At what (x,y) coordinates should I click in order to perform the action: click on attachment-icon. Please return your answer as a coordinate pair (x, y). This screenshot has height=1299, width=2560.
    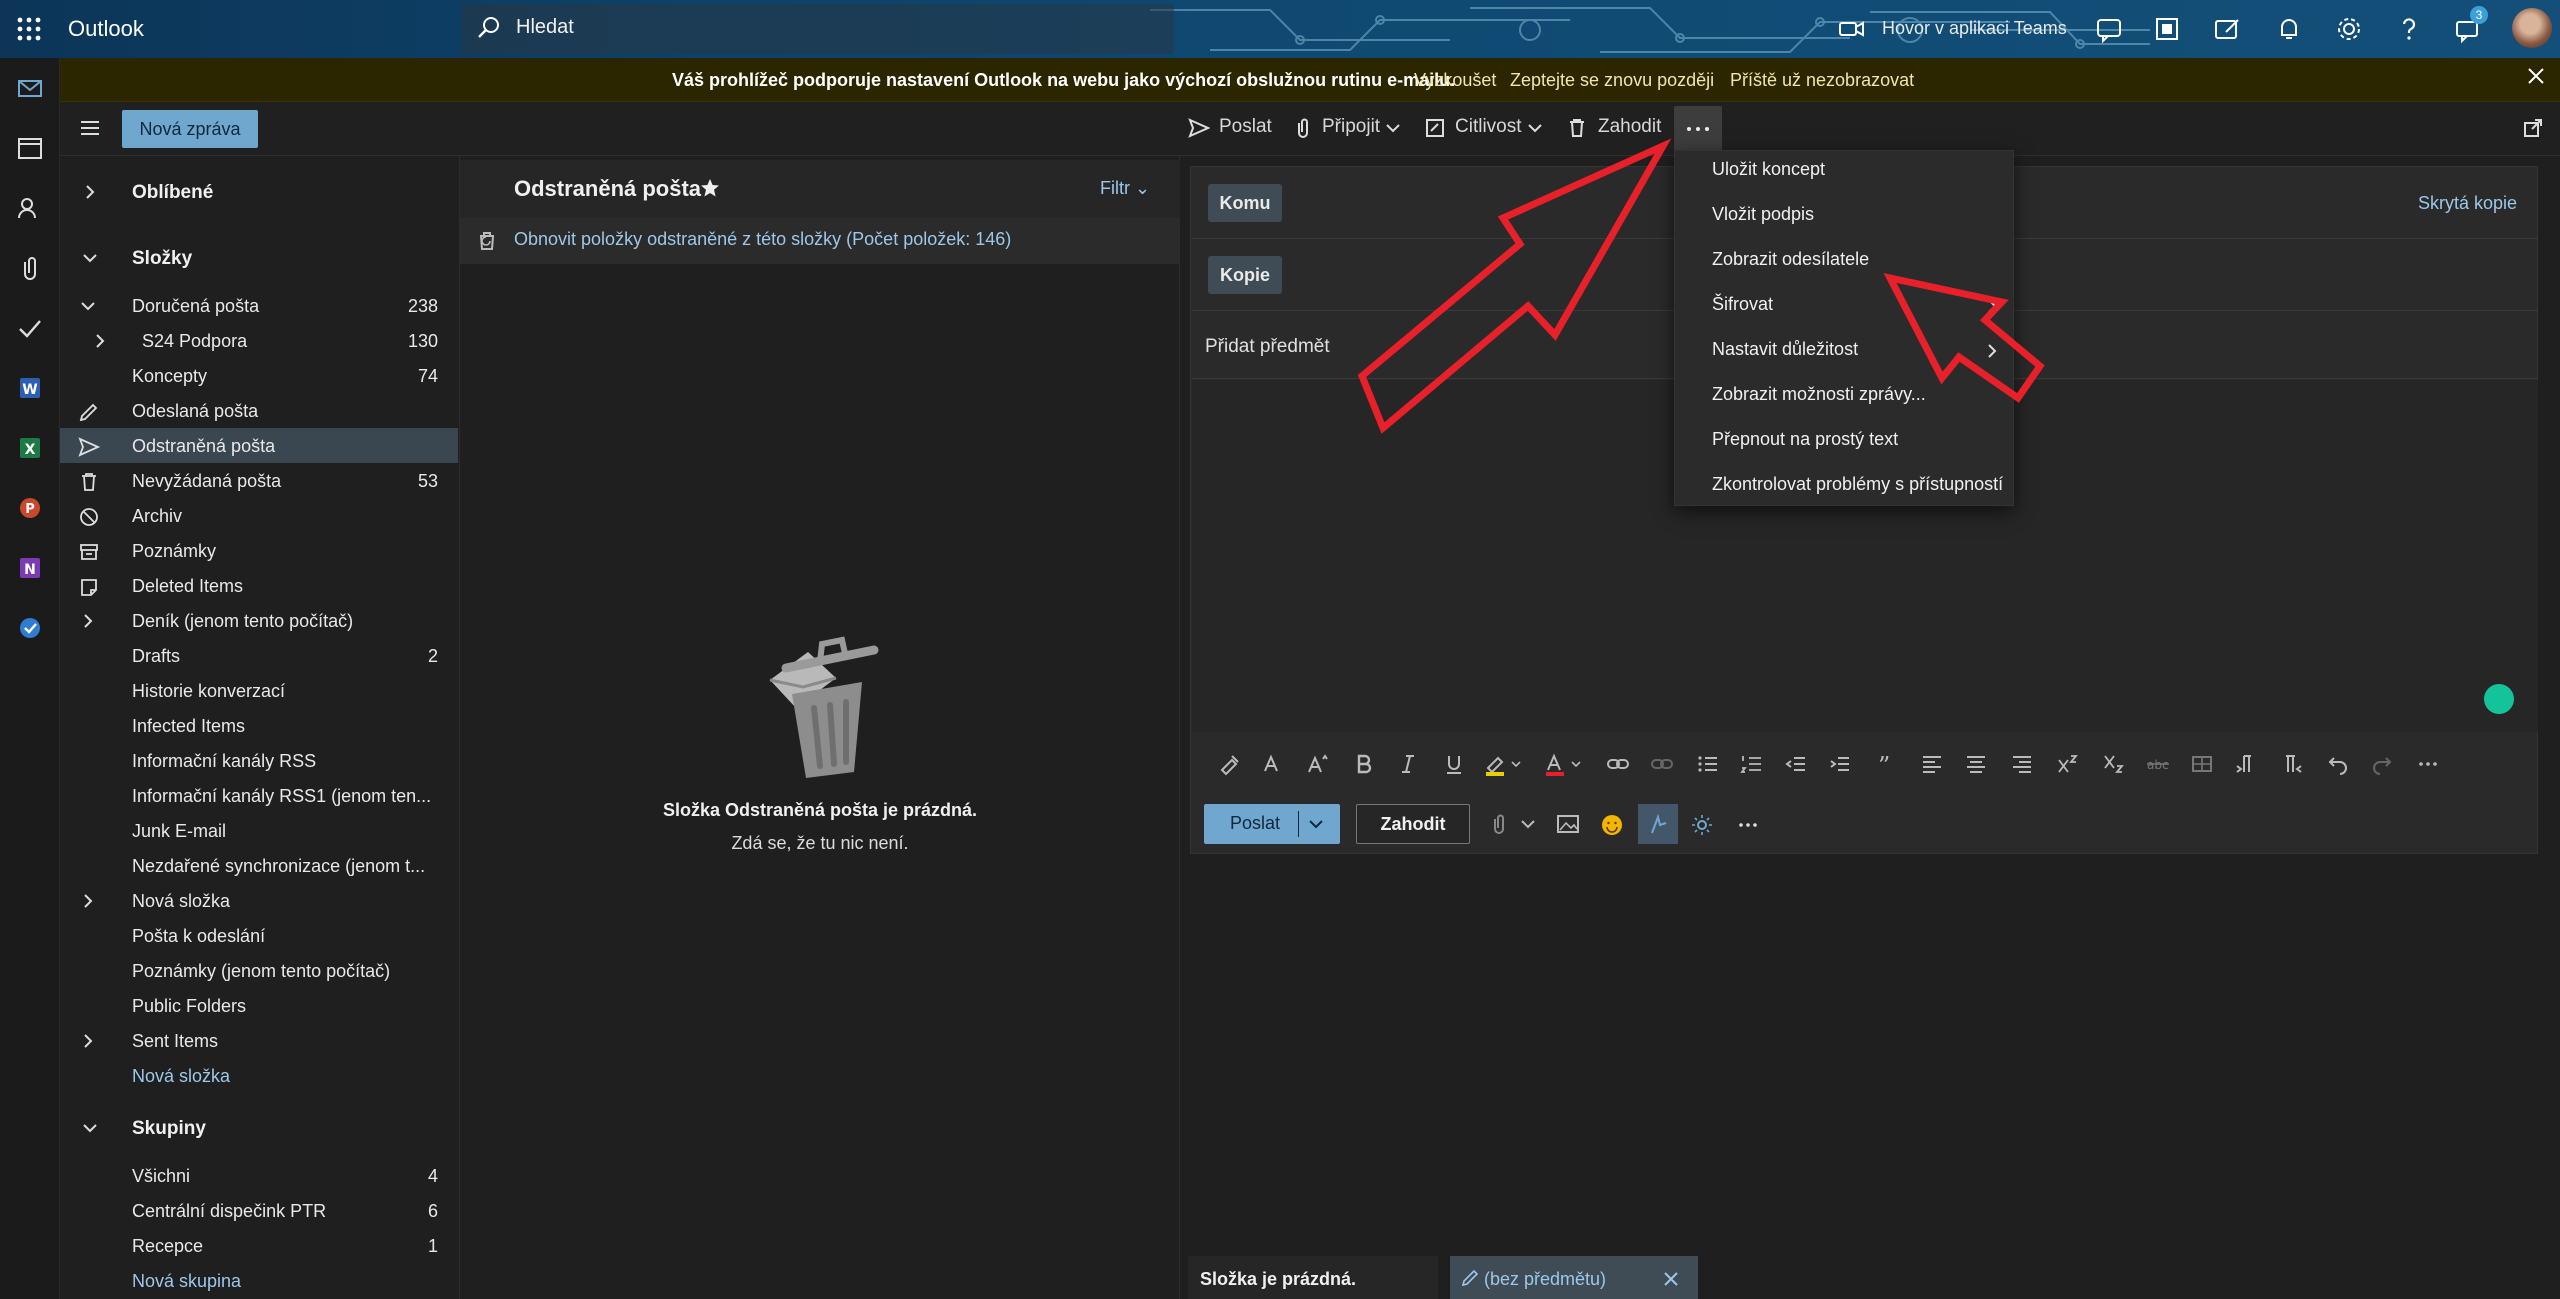
    Looking at the image, I should click on (30, 268).